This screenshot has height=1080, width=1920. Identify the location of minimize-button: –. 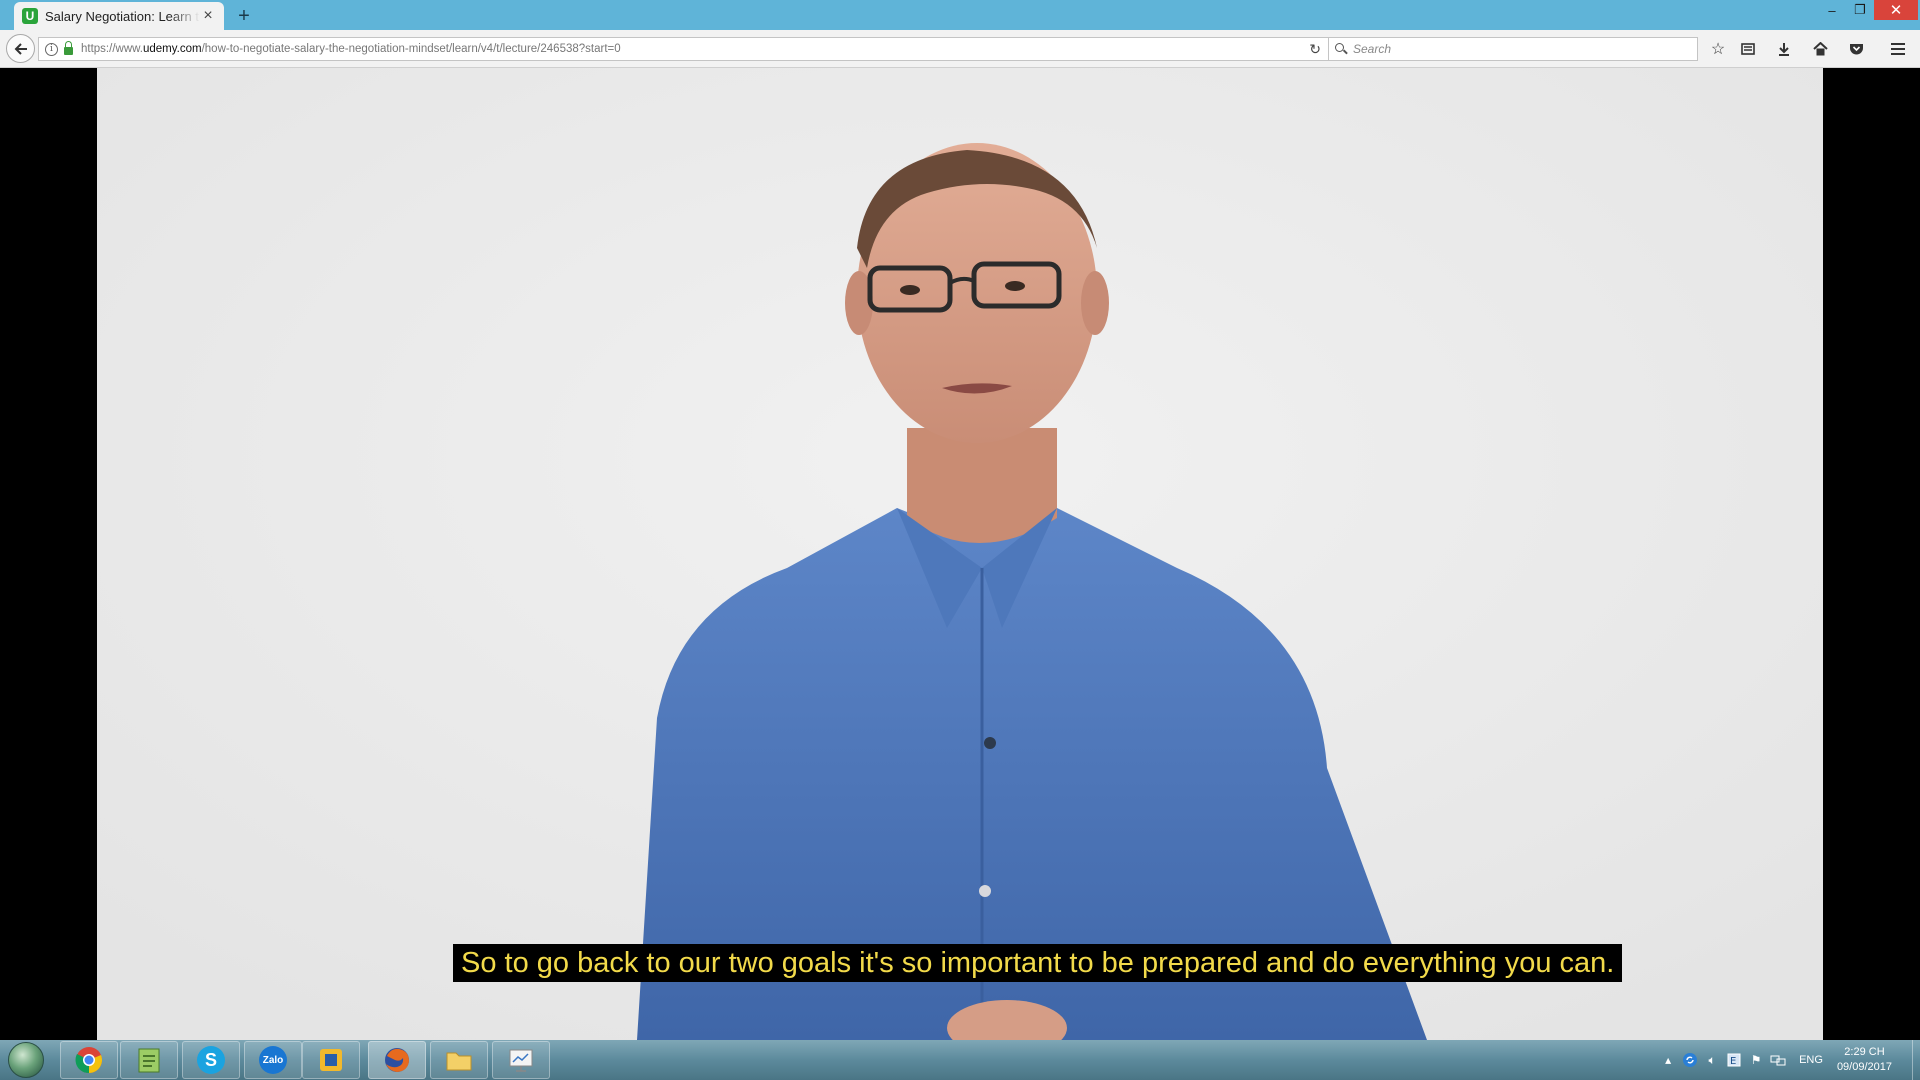
(1832, 10).